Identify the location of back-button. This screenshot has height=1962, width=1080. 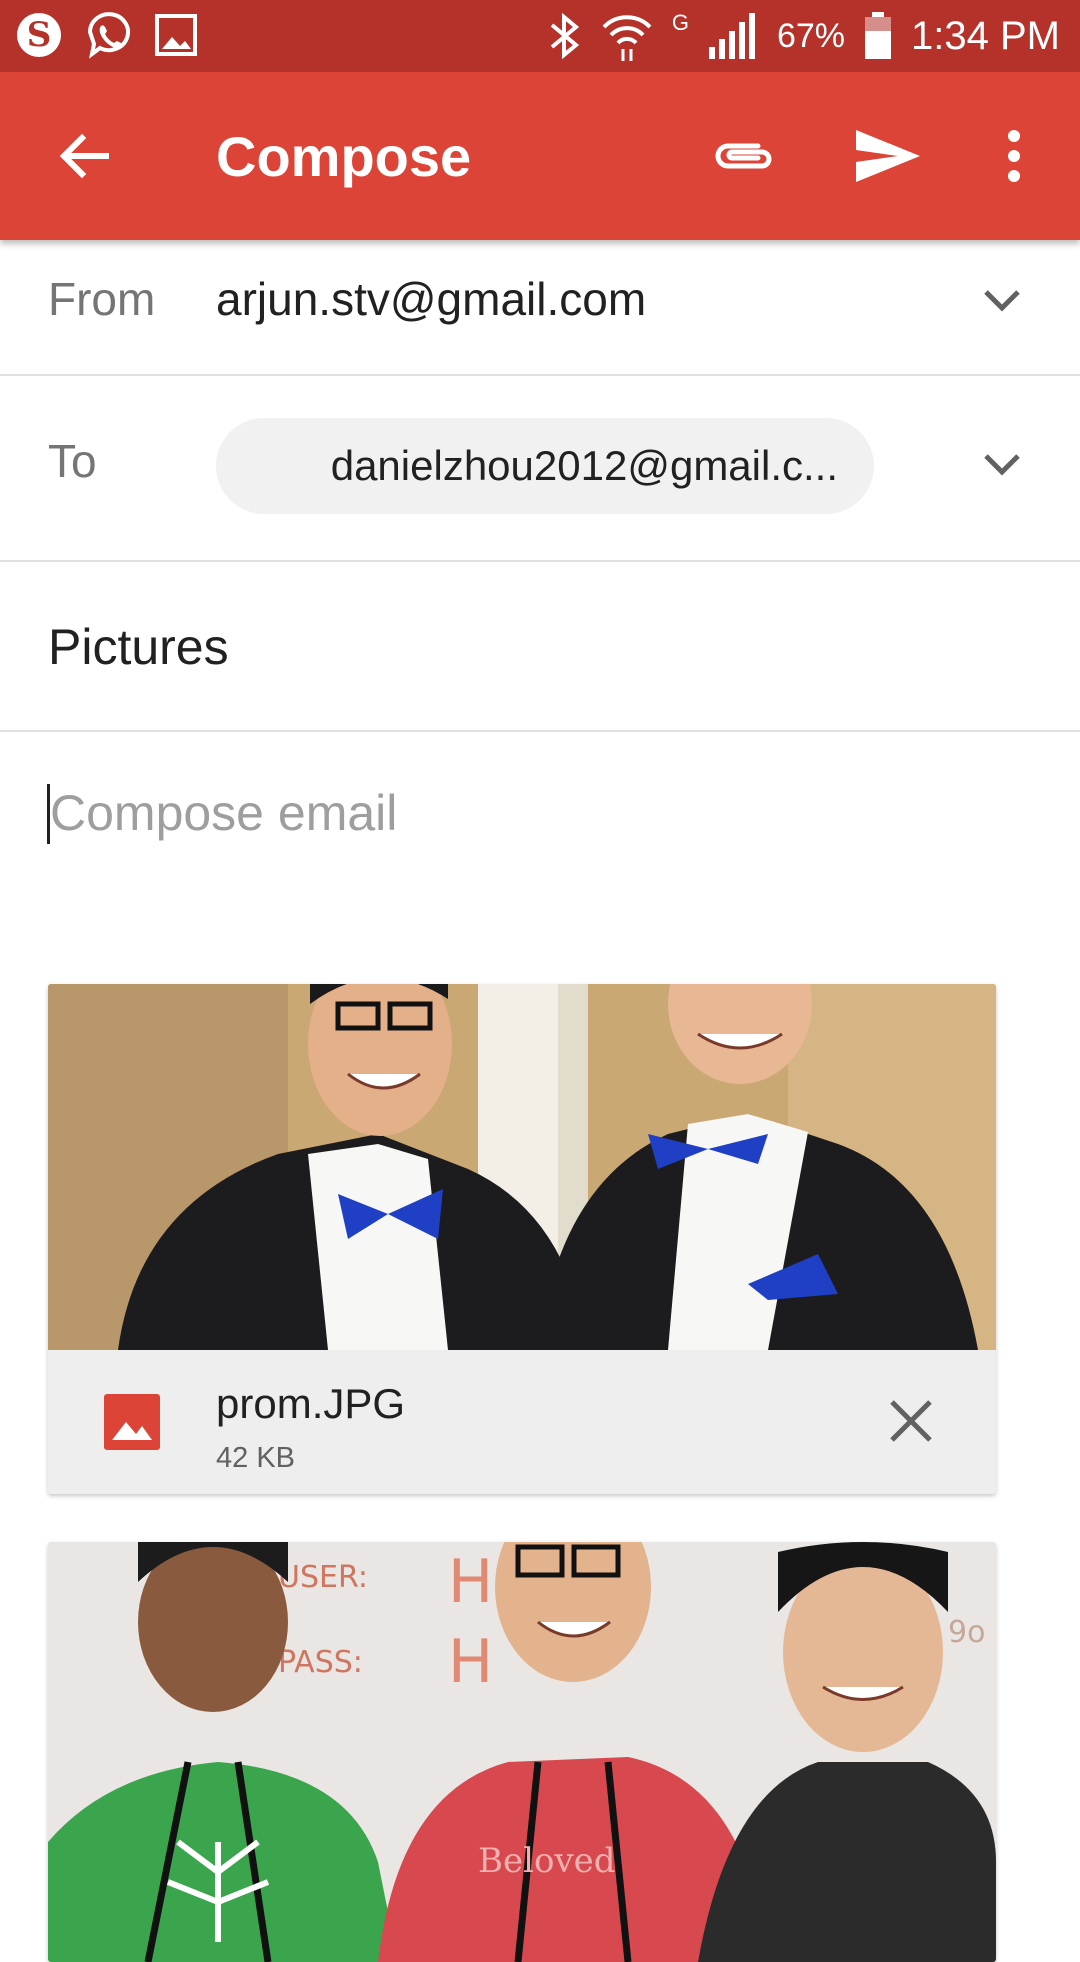
(84, 156).